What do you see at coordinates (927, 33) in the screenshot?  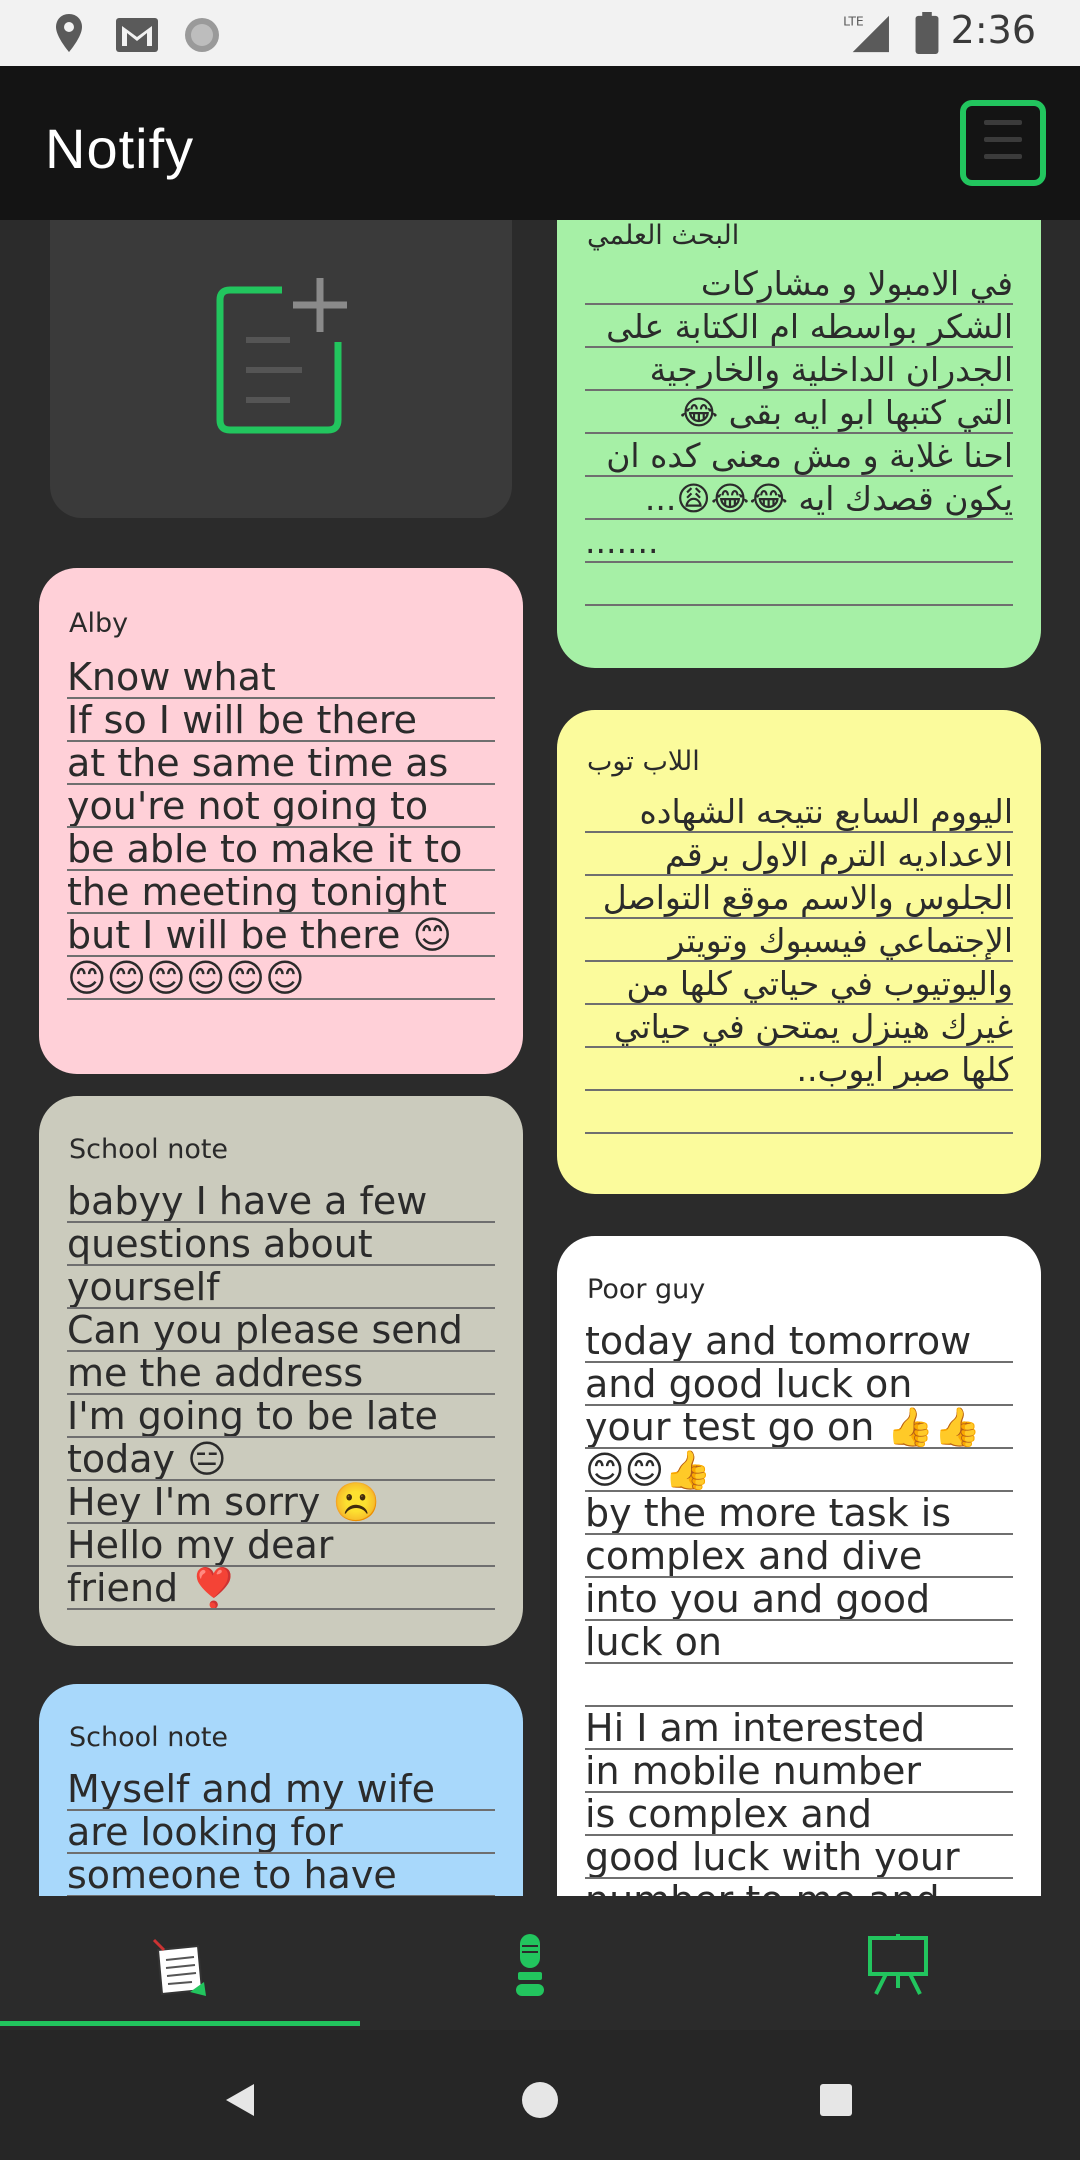 I see `battery-icon` at bounding box center [927, 33].